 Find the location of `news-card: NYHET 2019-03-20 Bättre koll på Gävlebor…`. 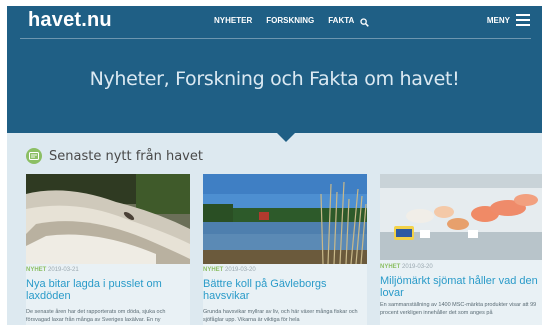

news-card: NYHET 2019-03-20 Bättre koll på Gävlebor… is located at coordinates (285, 249).